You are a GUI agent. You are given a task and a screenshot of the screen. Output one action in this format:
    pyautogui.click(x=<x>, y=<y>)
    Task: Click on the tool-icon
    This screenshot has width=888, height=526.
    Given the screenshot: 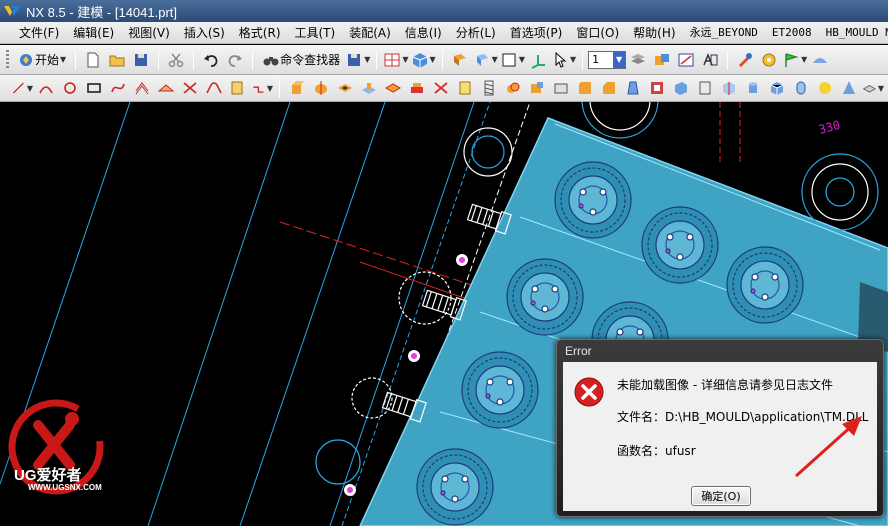 What is the action you would take?
    pyautogui.click(x=746, y=59)
    